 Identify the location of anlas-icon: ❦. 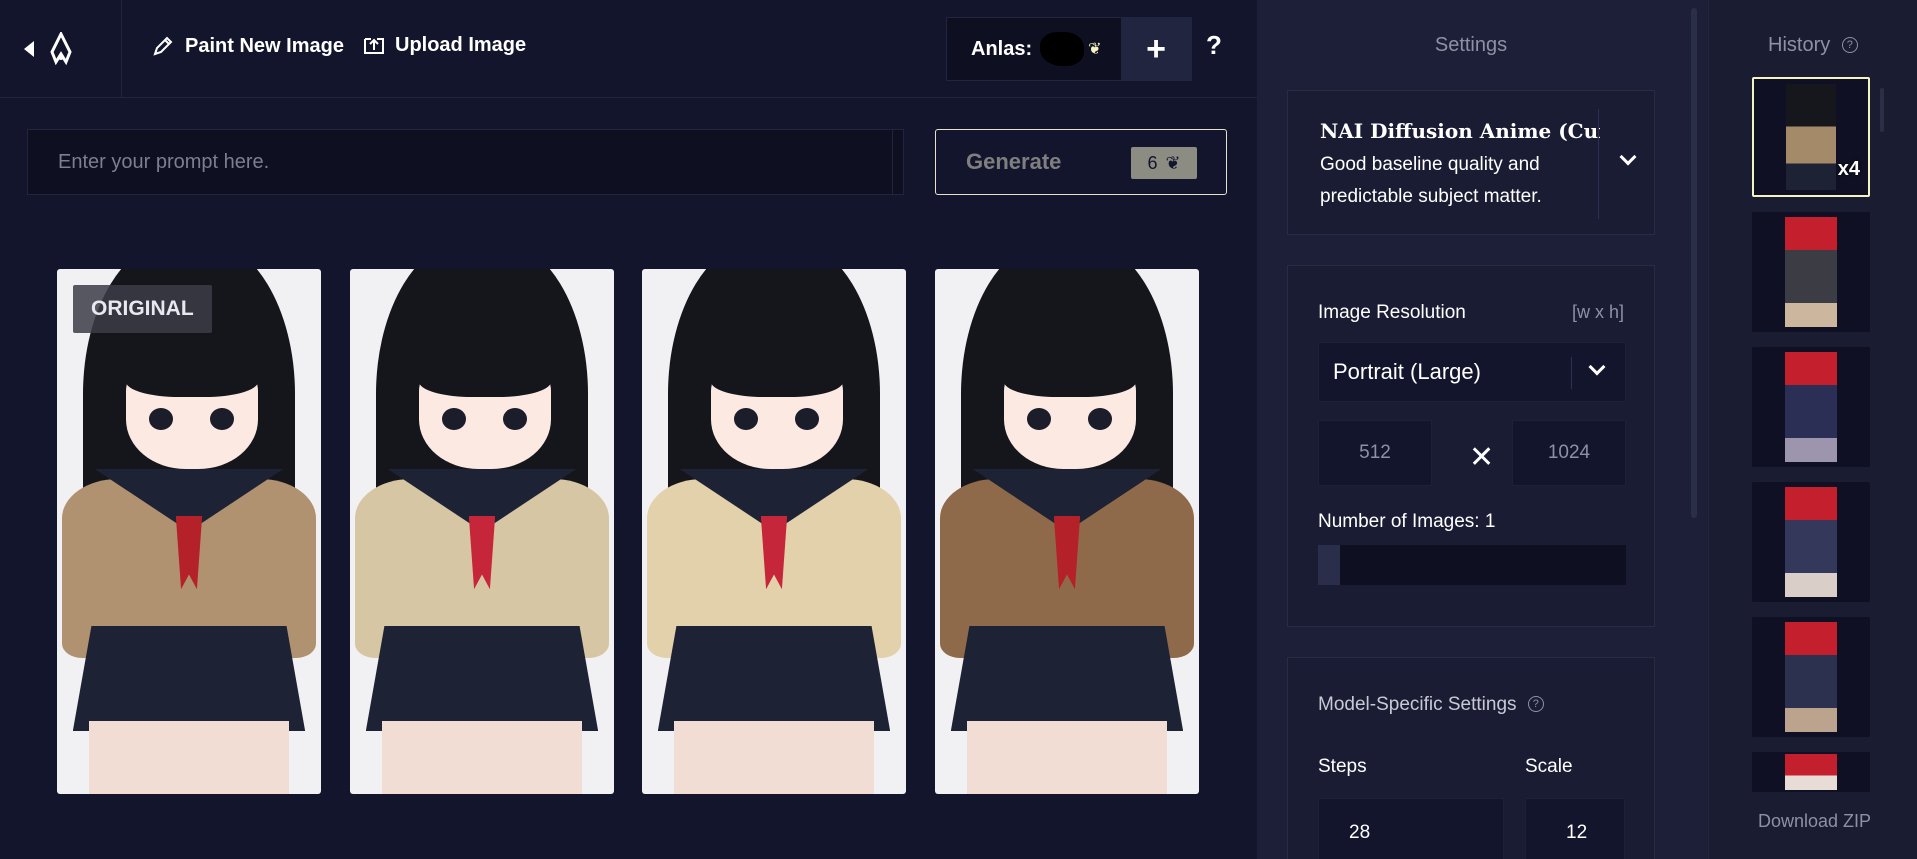
(1095, 49).